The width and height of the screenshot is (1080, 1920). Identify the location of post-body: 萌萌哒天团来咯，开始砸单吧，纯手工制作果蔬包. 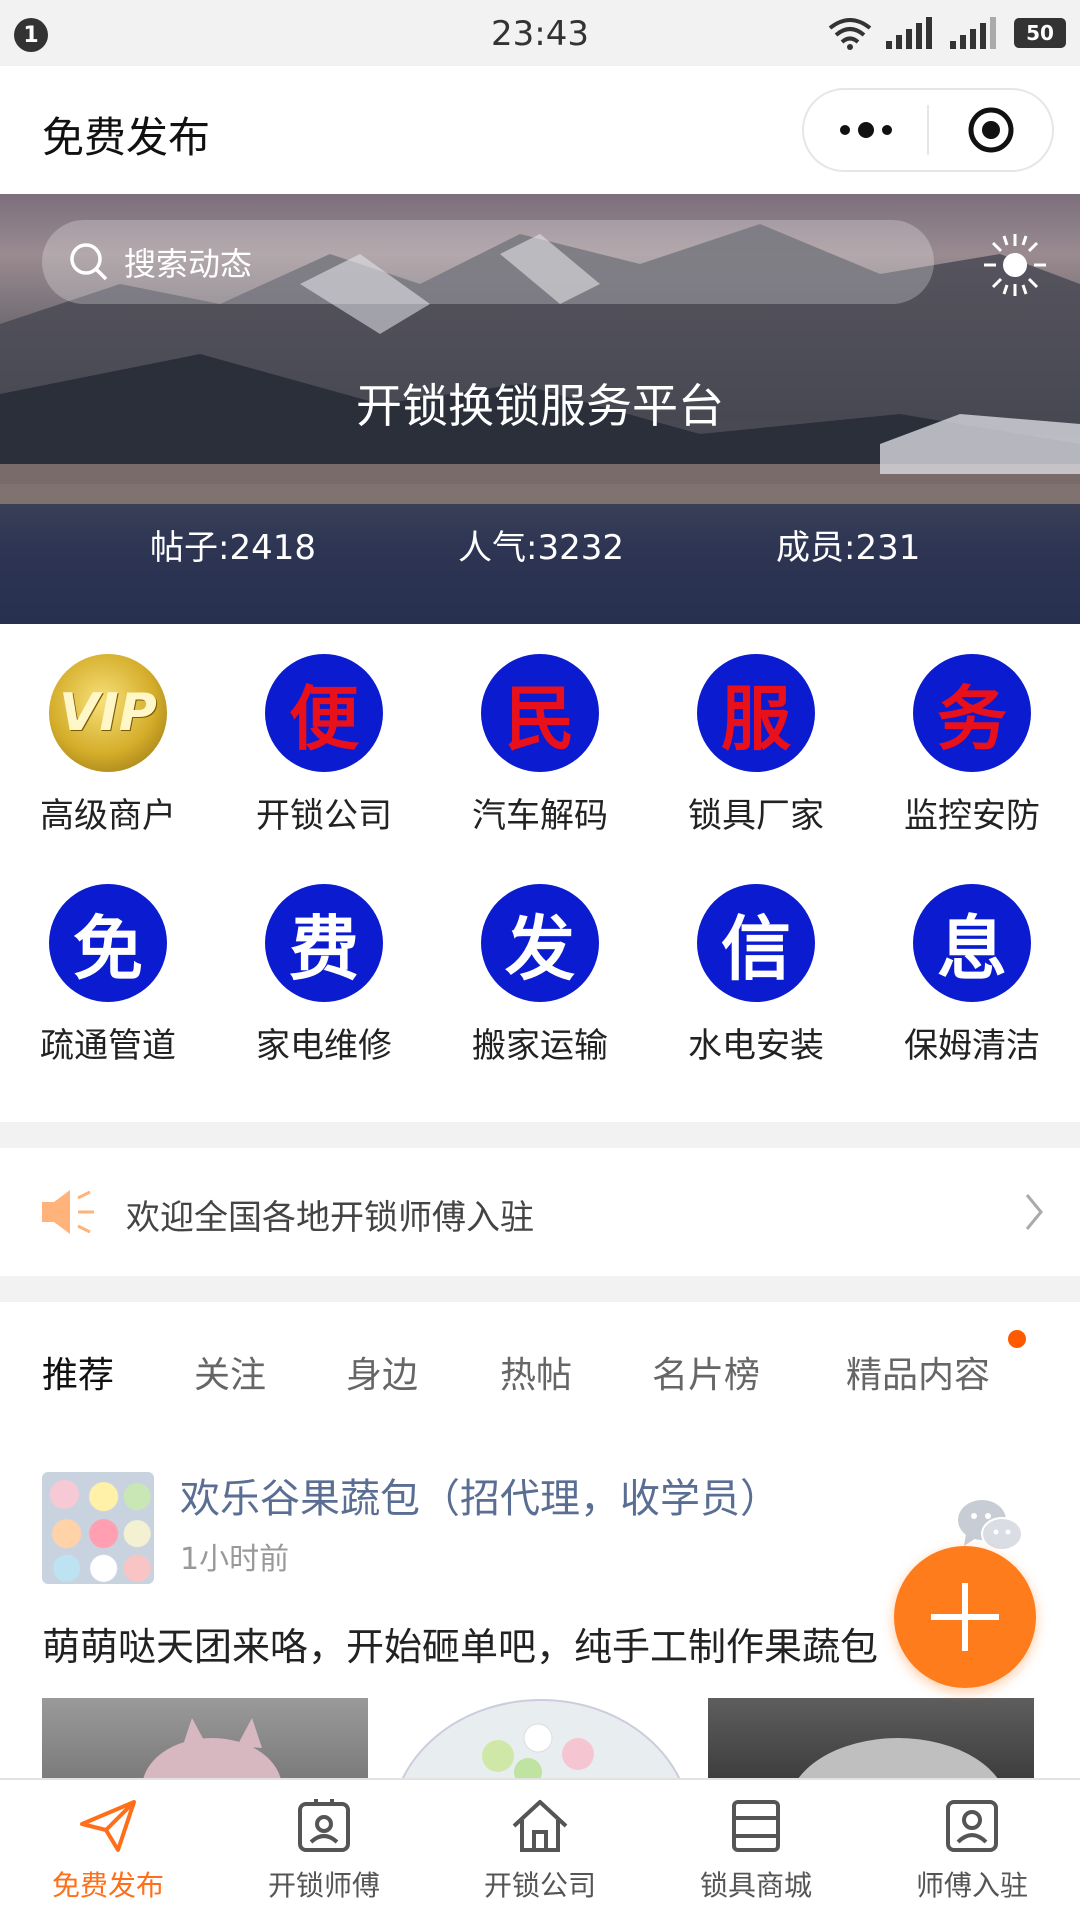
(460, 1647).